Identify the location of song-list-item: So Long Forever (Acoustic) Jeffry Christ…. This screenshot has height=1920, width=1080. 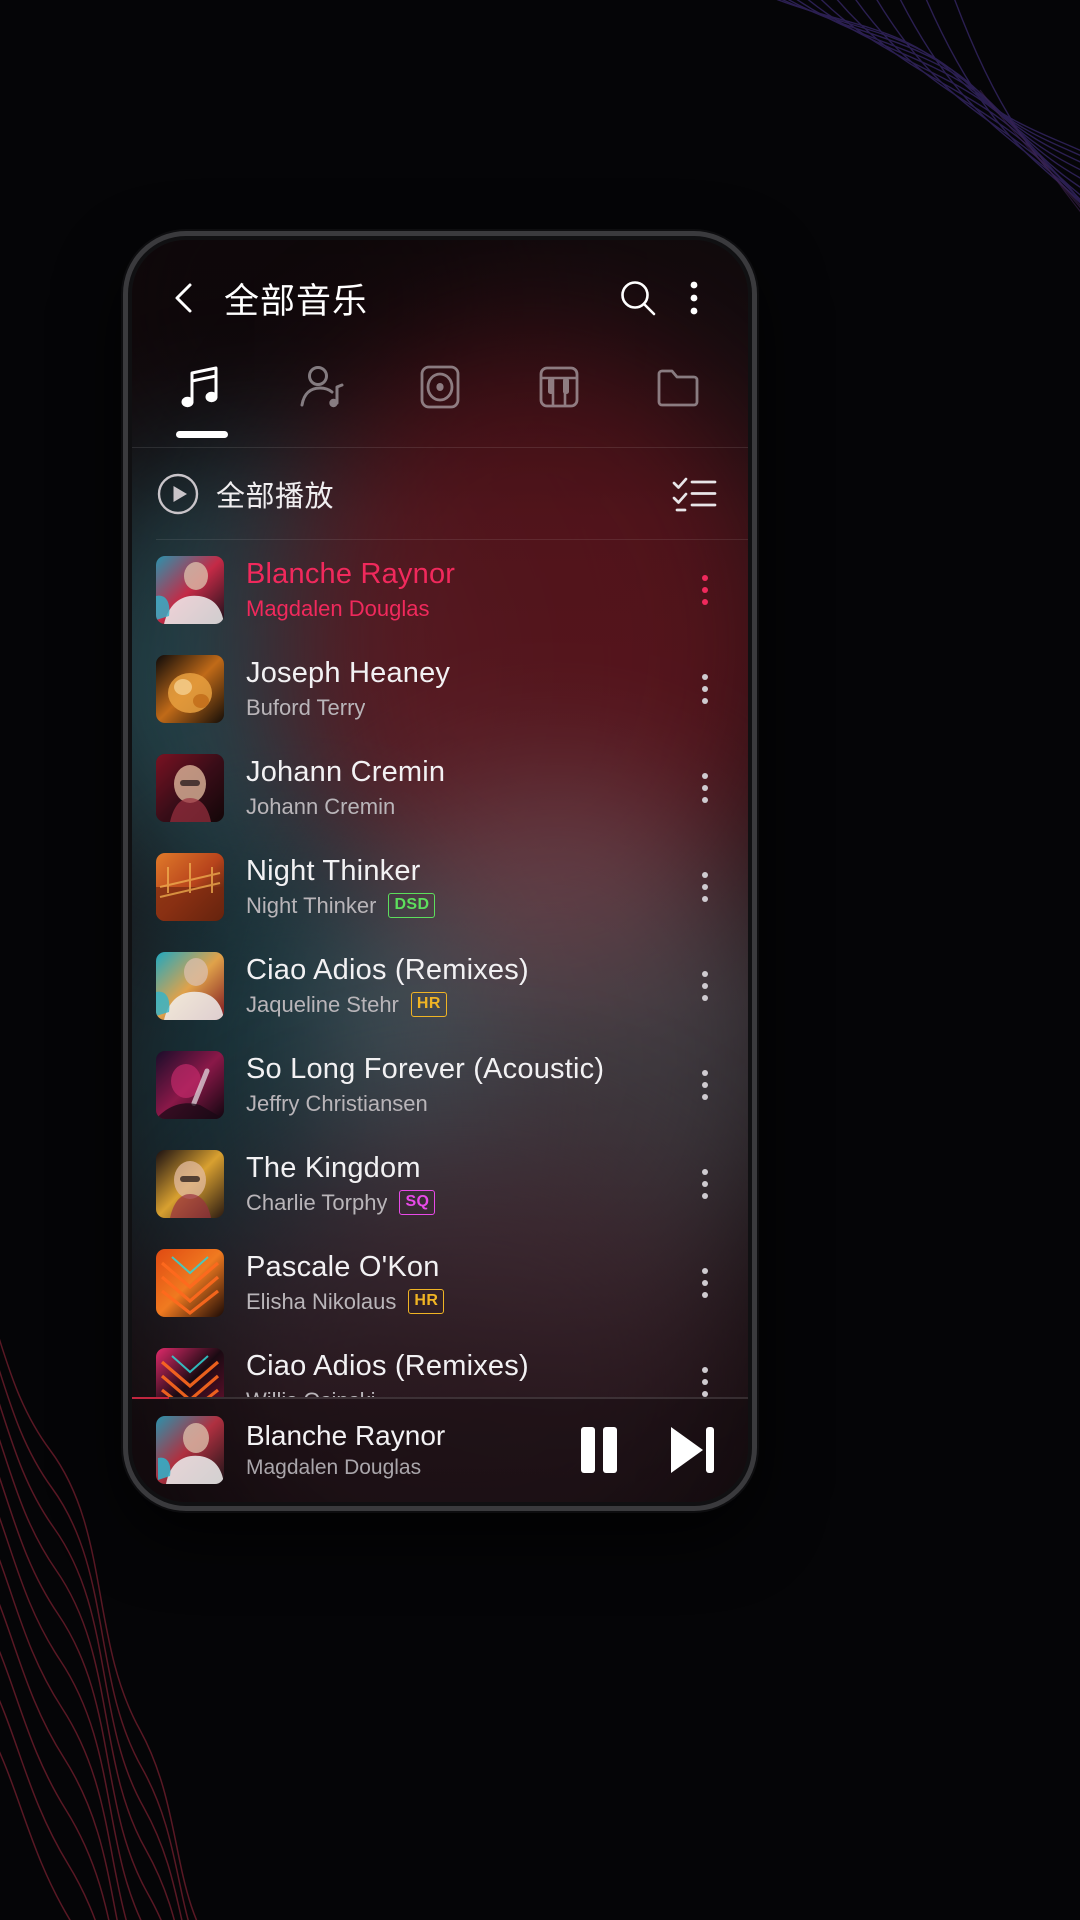
(440, 1084).